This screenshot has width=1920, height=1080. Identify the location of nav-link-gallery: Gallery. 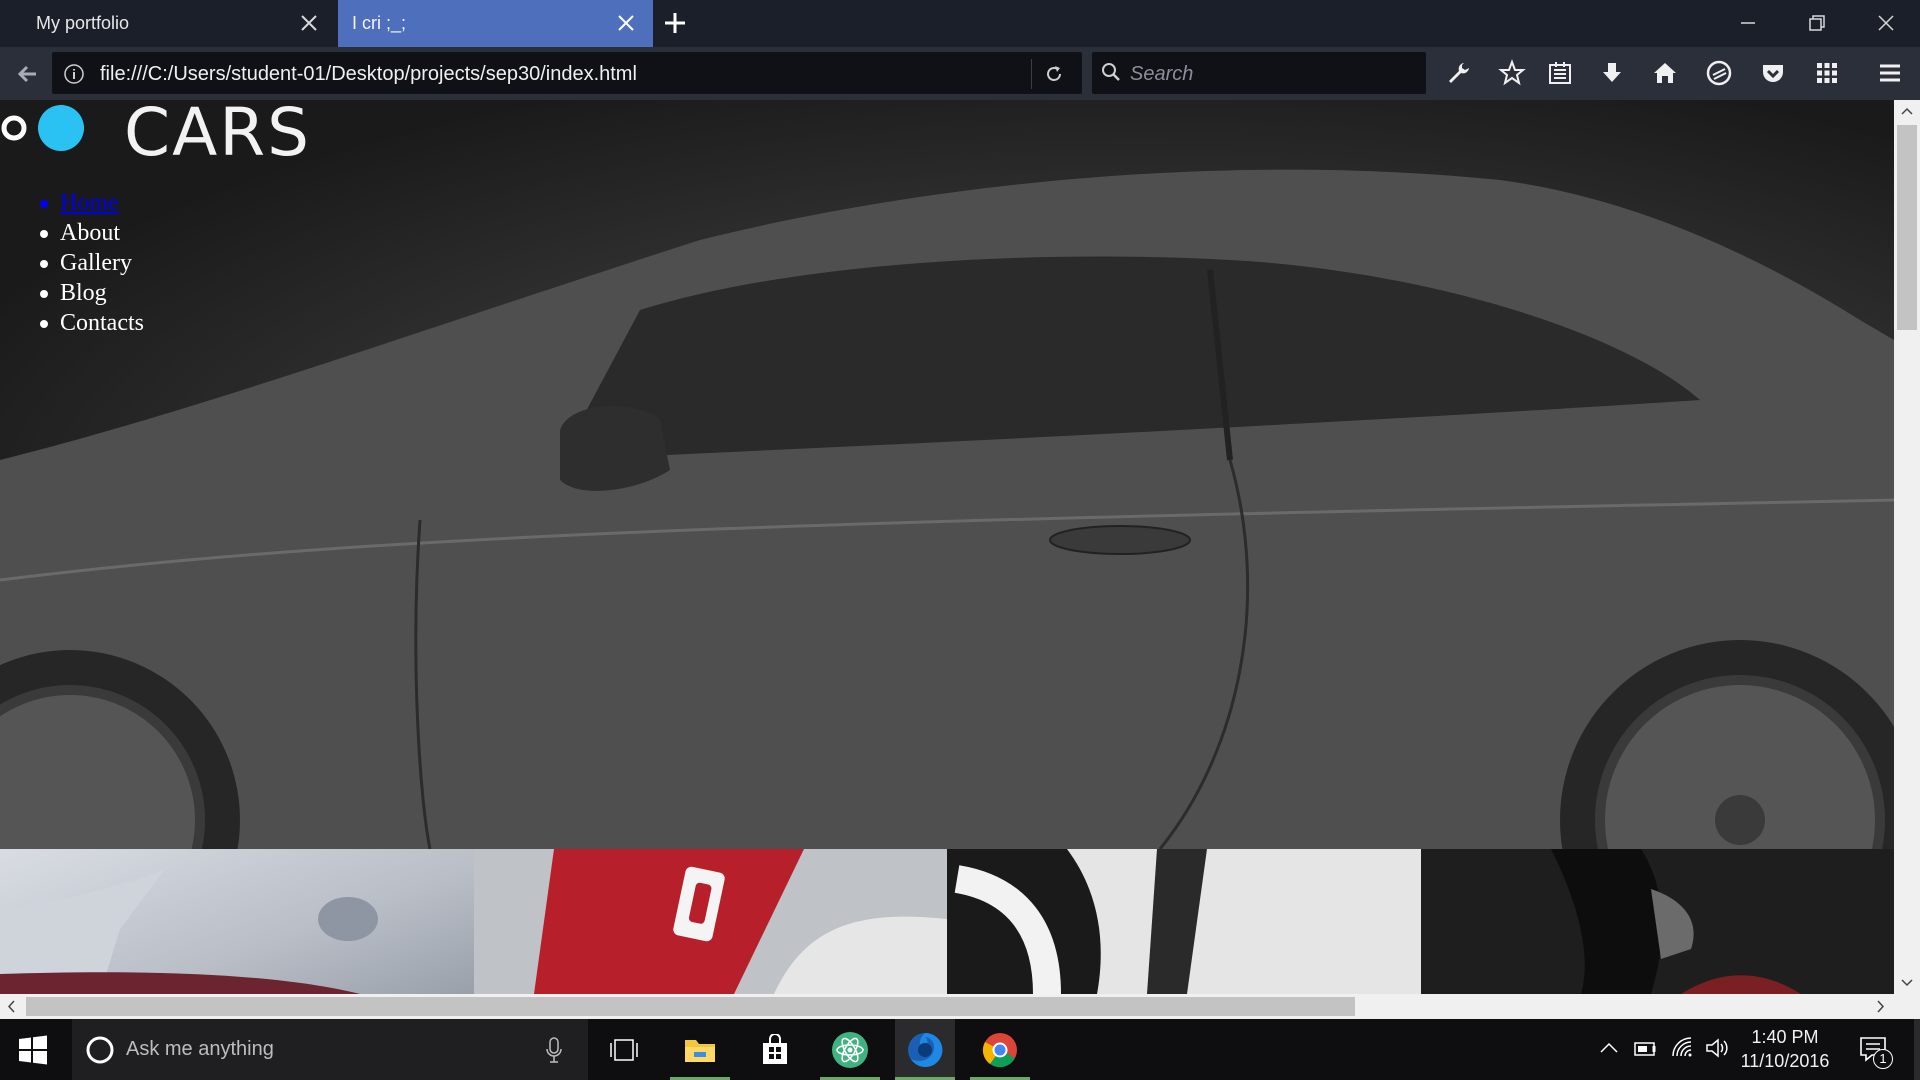
(92, 263).